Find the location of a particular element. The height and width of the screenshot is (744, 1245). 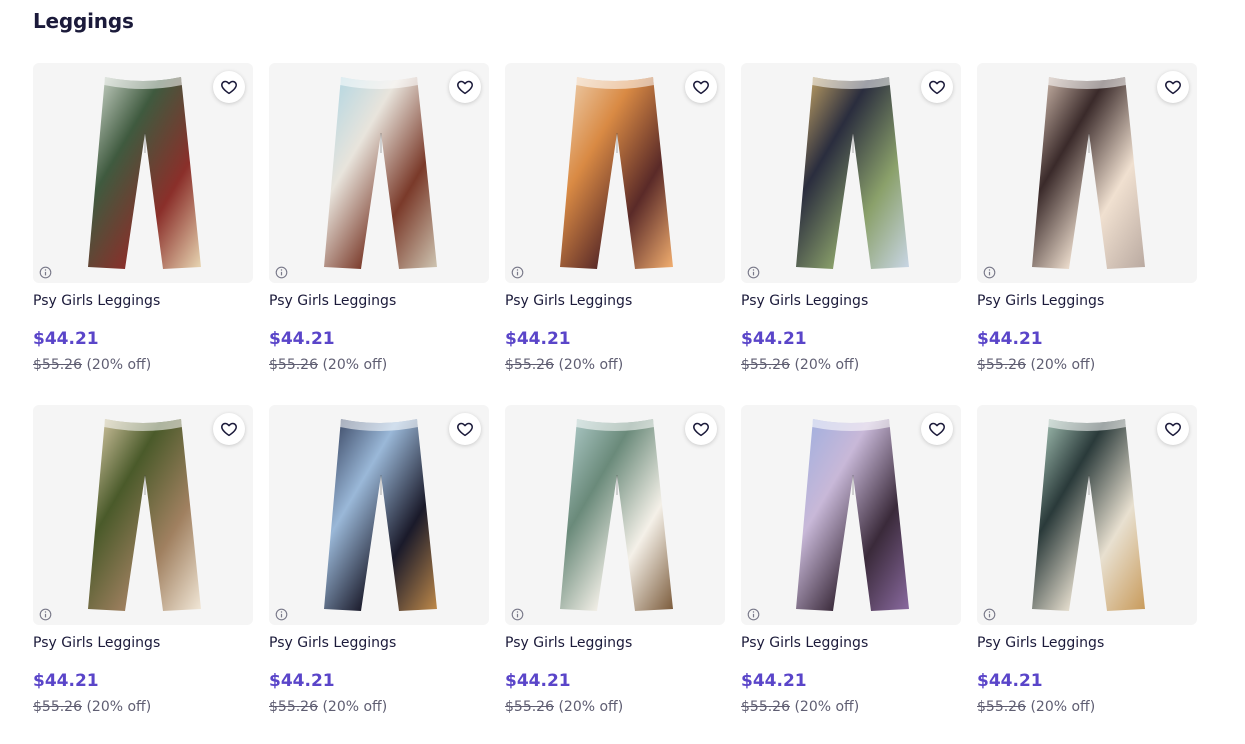

page-title: Leggings is located at coordinates (83, 21).